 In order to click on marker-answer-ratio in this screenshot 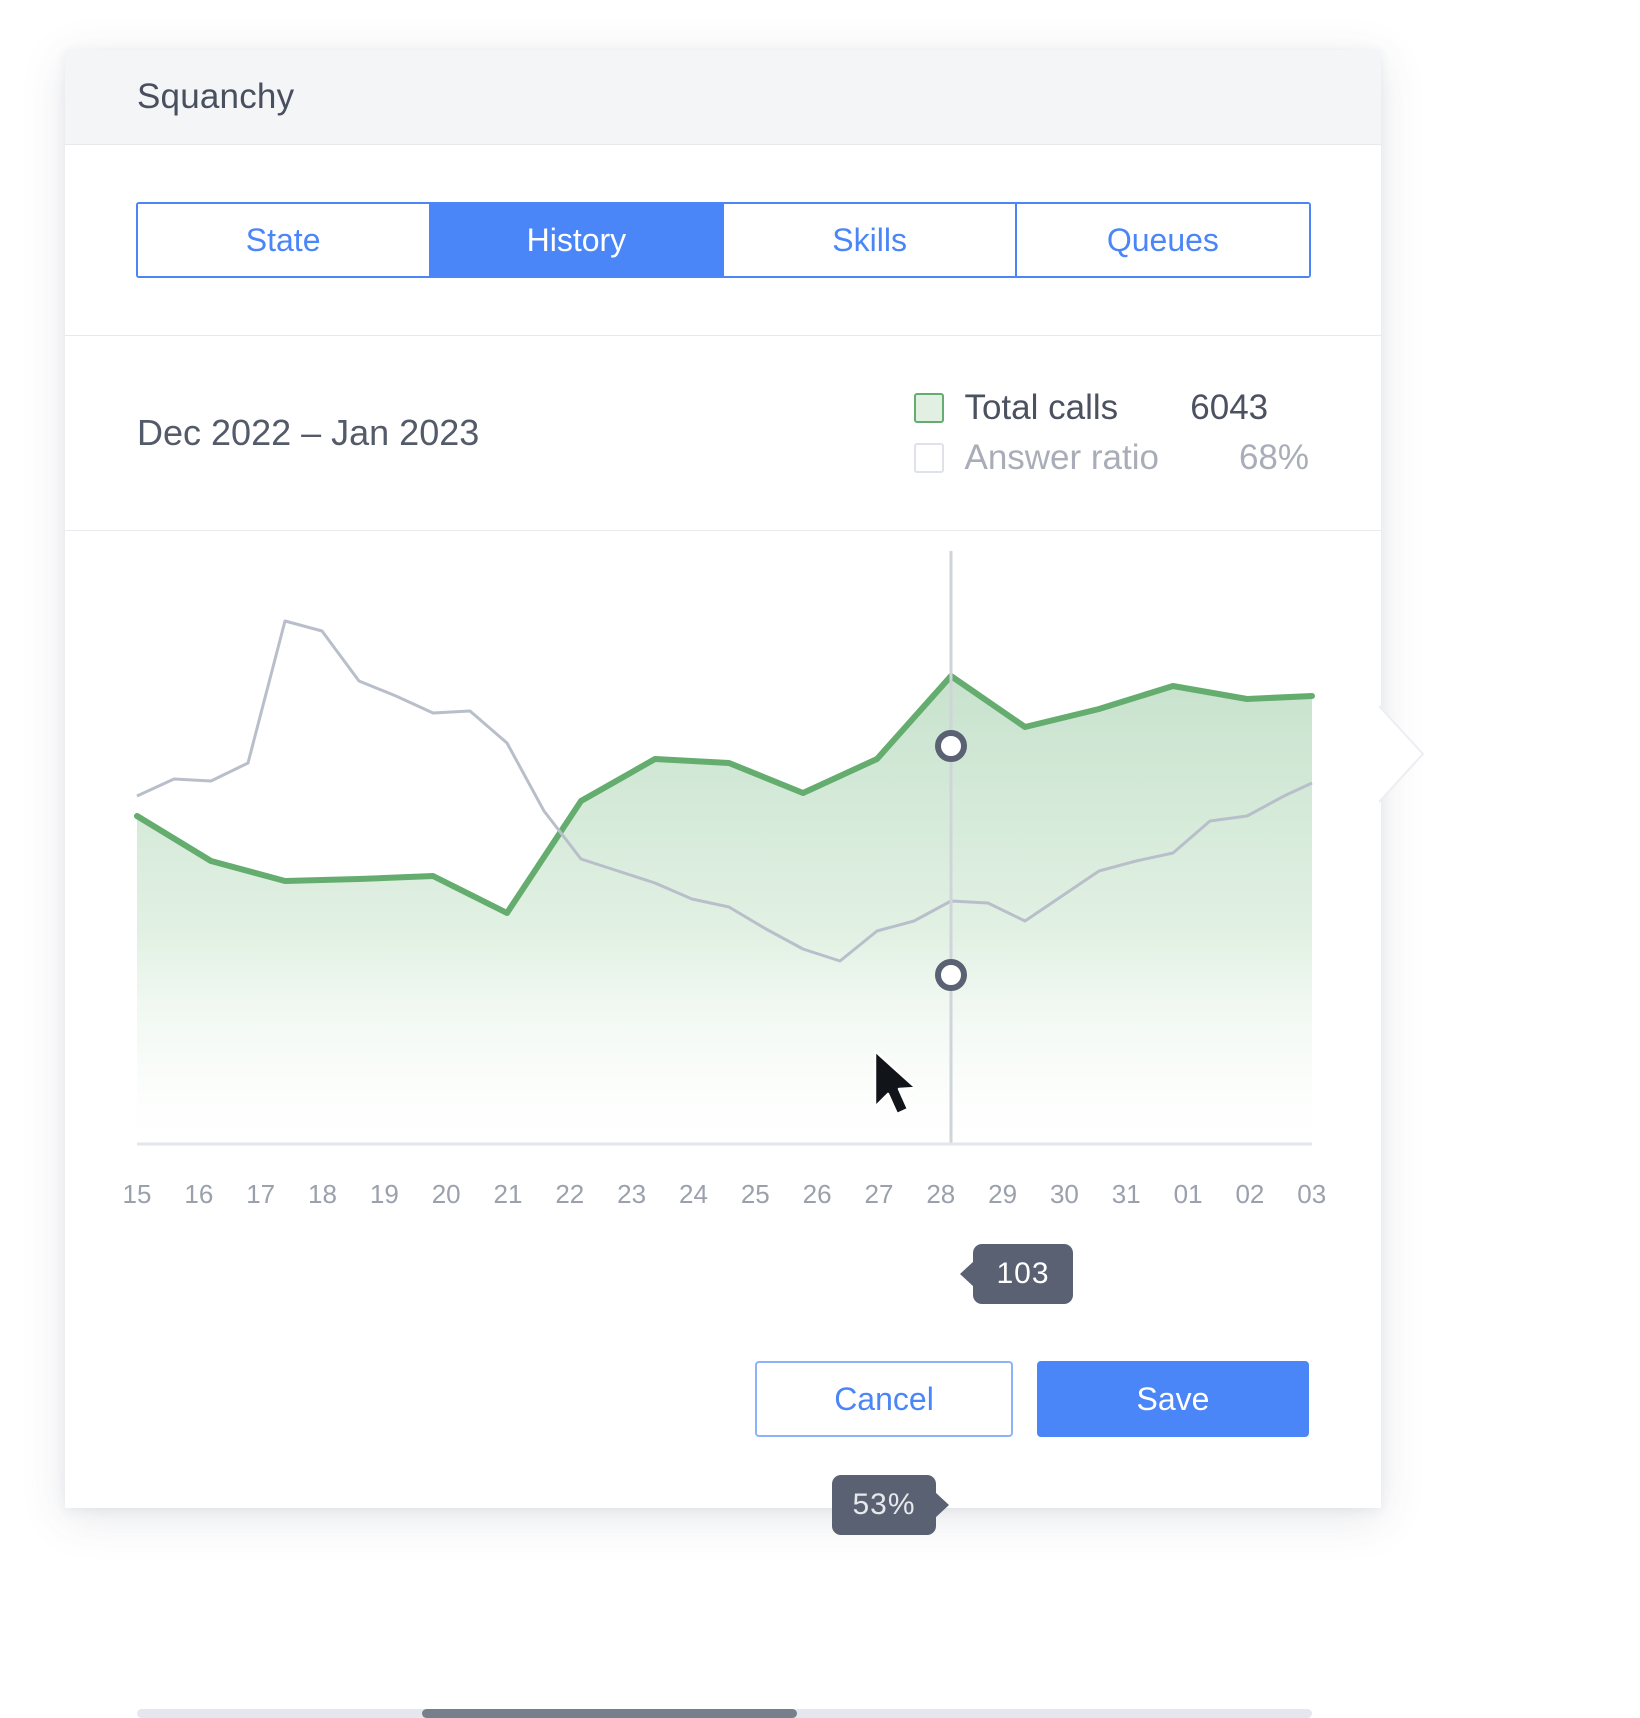, I will do `click(951, 975)`.